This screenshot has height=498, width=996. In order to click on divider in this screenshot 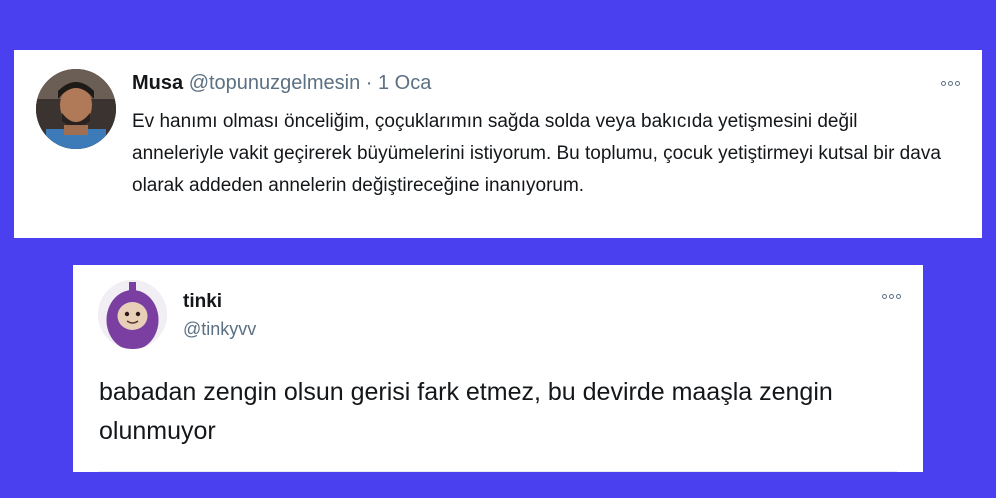, I will do `click(498, 471)`.